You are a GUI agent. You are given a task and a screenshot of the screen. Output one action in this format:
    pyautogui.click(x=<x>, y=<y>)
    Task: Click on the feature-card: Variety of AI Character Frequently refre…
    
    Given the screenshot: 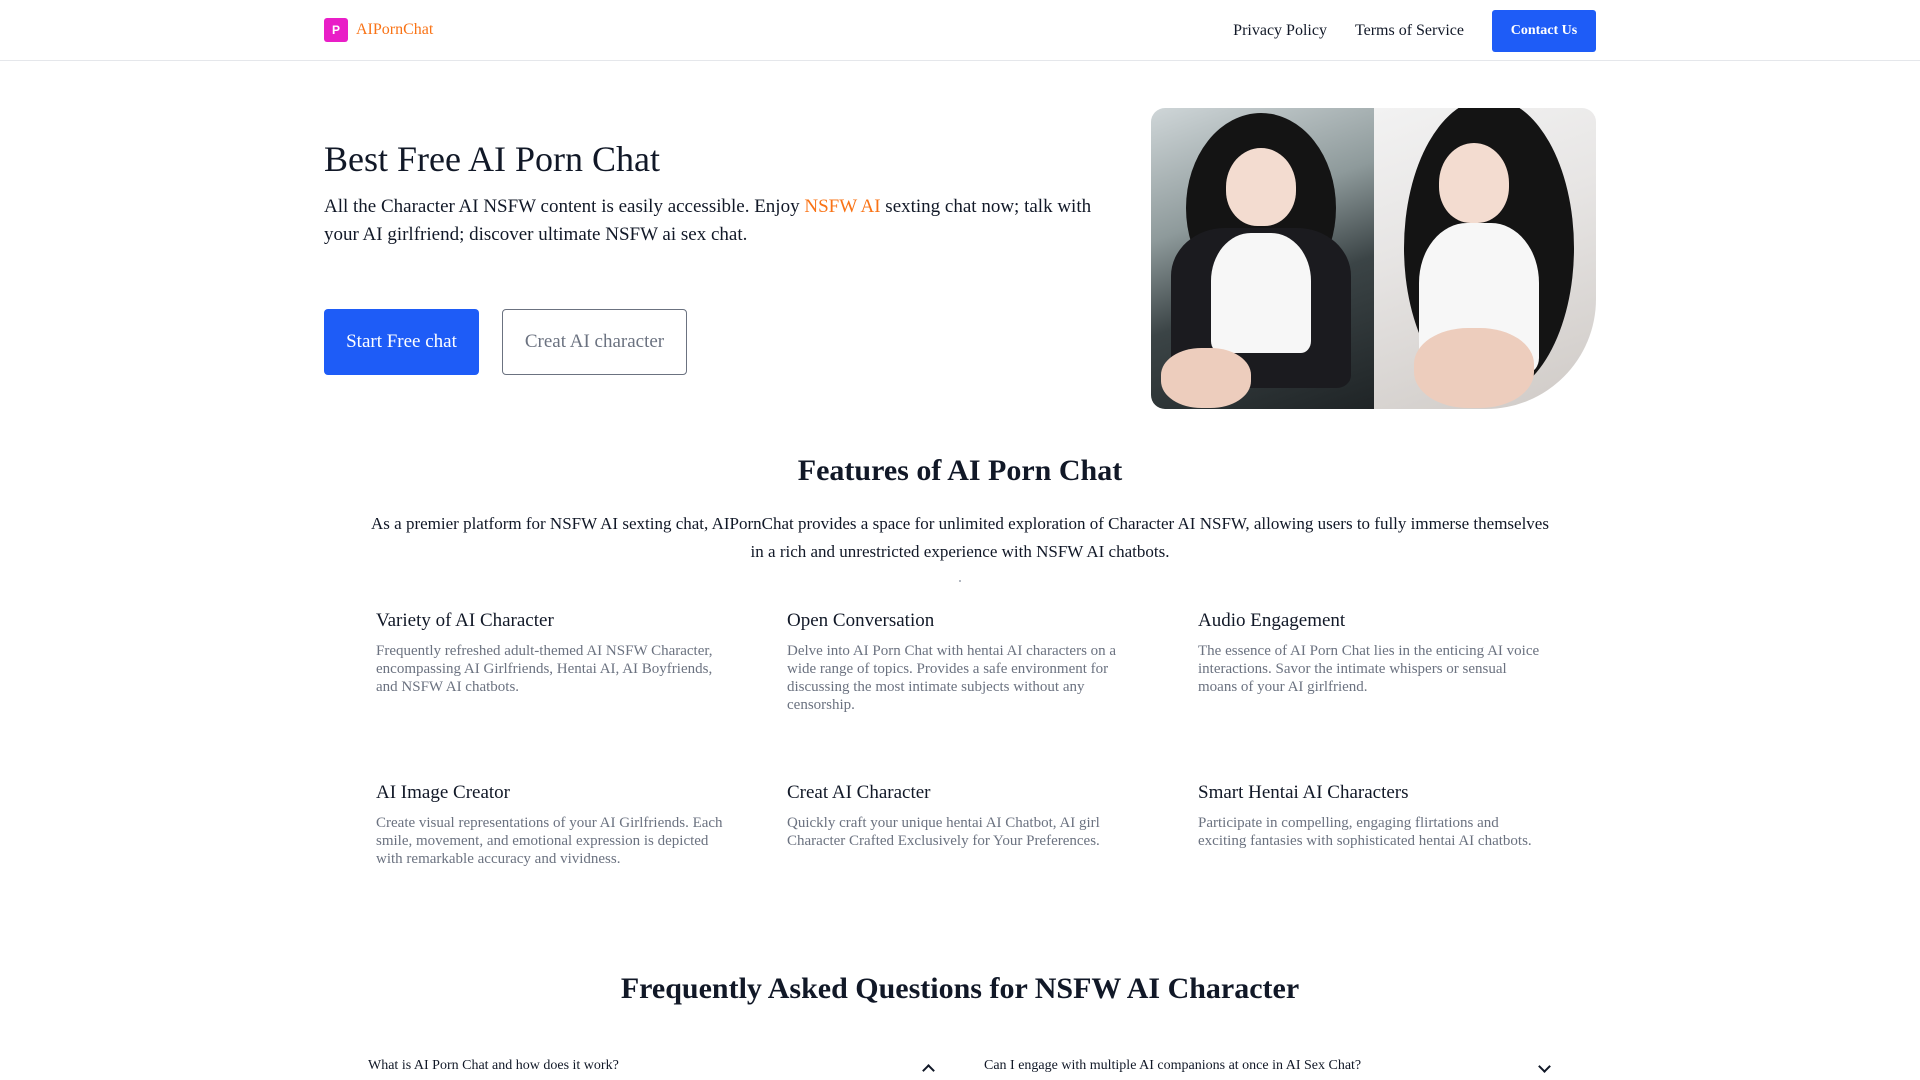 What is the action you would take?
    pyautogui.click(x=551, y=653)
    